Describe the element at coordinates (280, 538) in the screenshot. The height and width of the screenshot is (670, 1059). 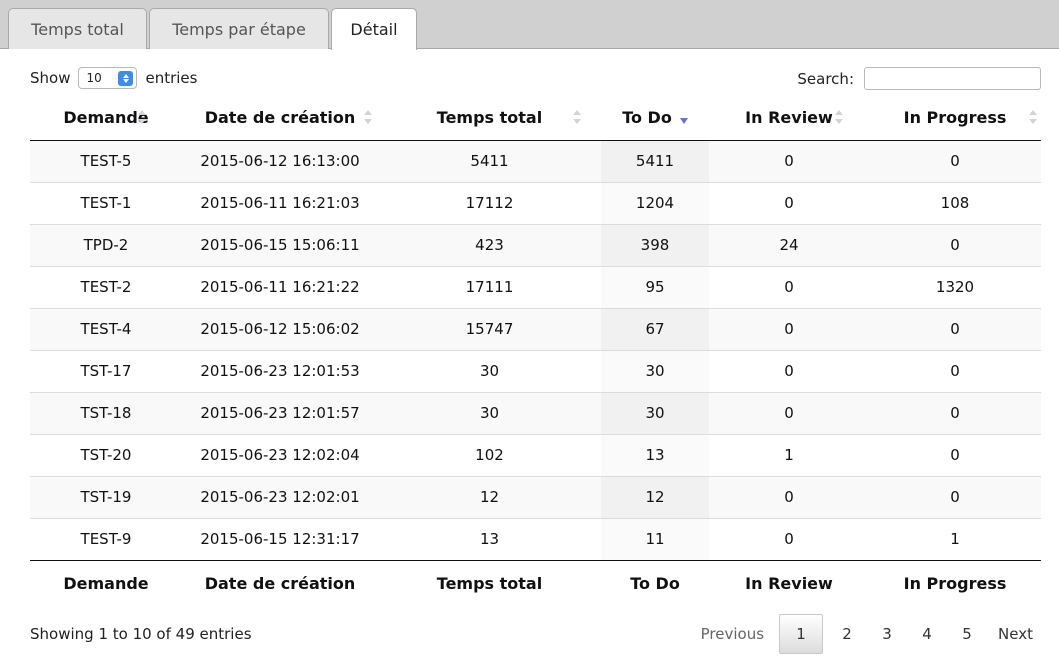
I see `cell-date-creation: 2015-06-15 12:31:17` at that location.